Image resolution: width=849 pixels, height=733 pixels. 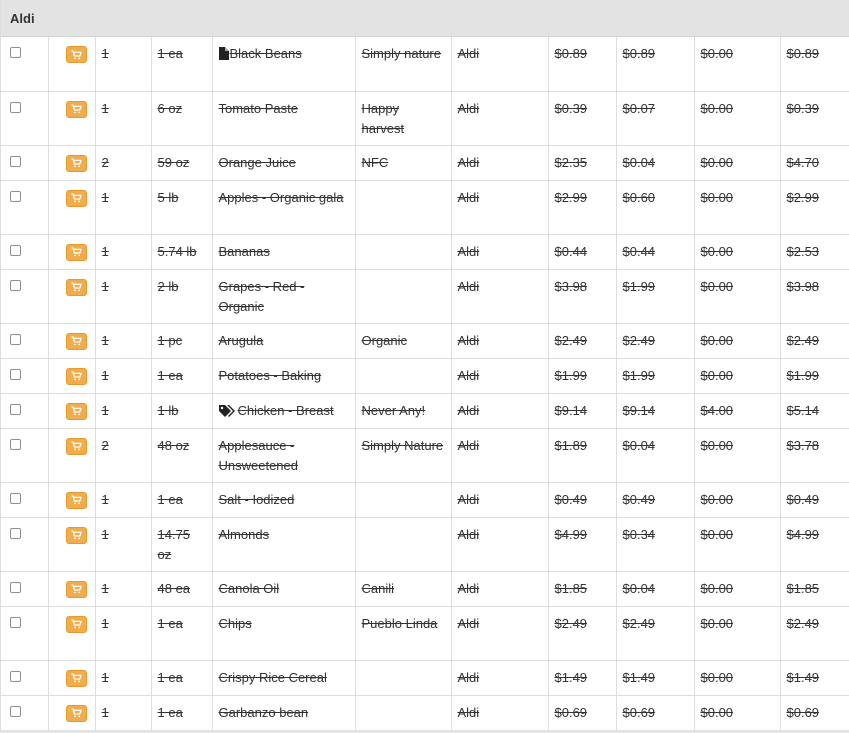 I want to click on item-name: Bananas, so click(x=244, y=251).